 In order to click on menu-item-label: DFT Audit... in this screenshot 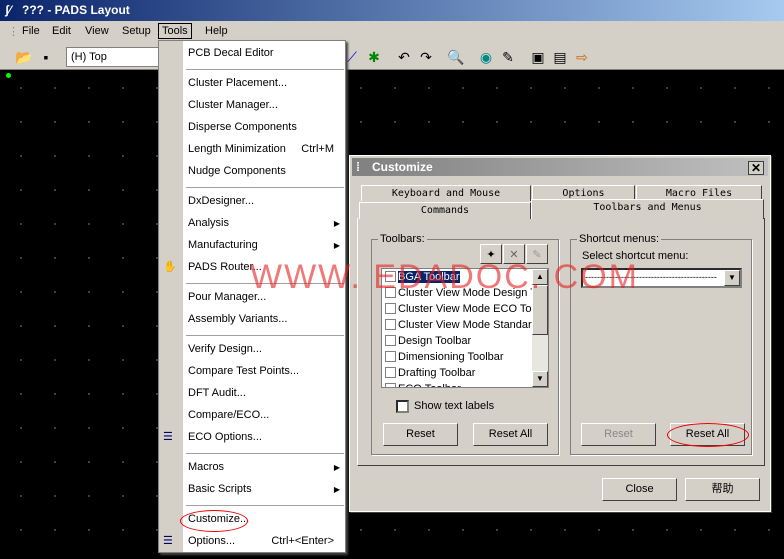, I will do `click(217, 393)`.